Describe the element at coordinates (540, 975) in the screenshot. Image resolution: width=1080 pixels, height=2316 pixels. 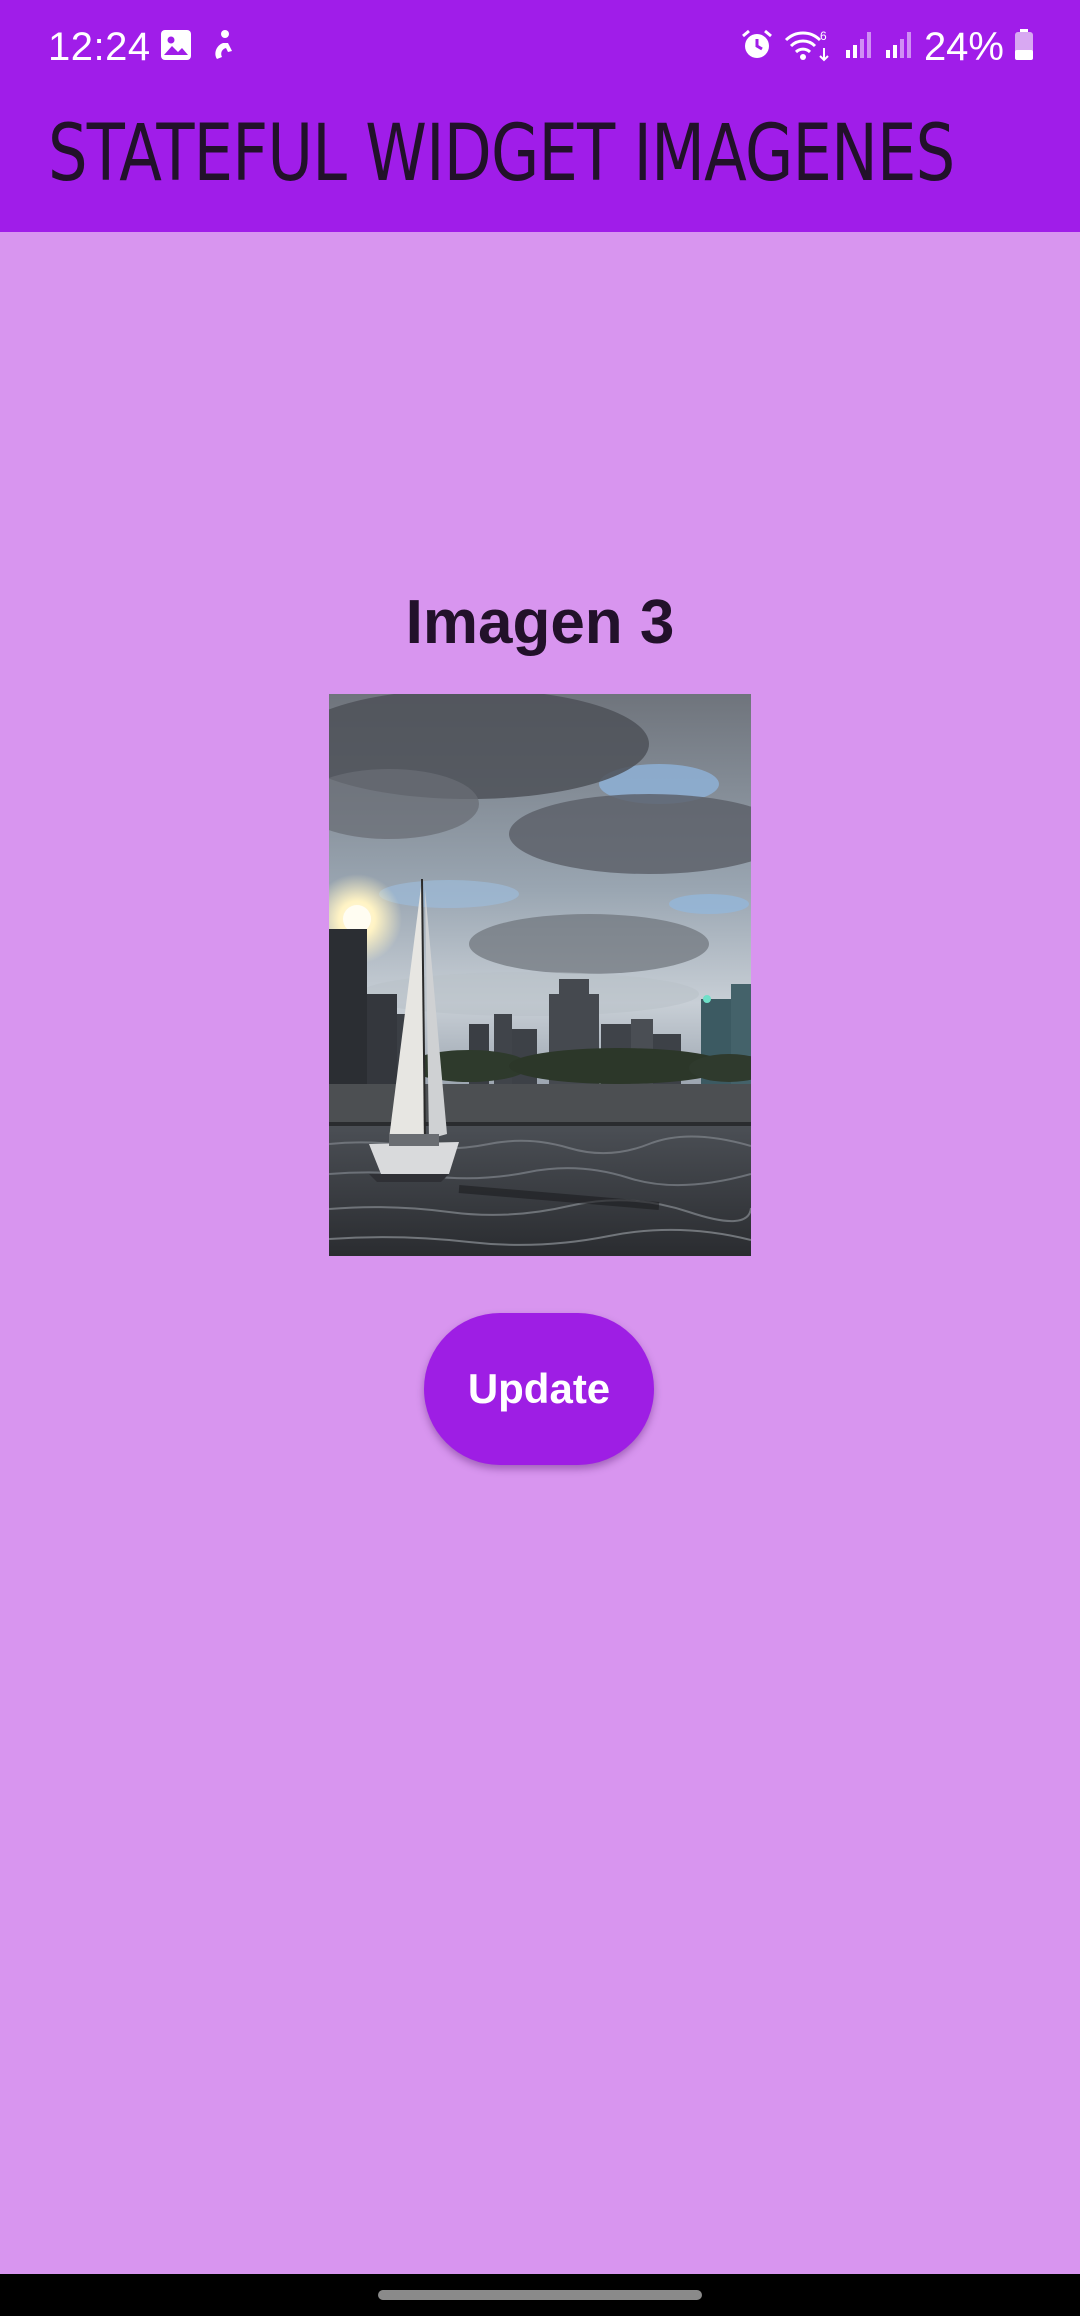
I see `sailboat-city-skyline-photo` at that location.